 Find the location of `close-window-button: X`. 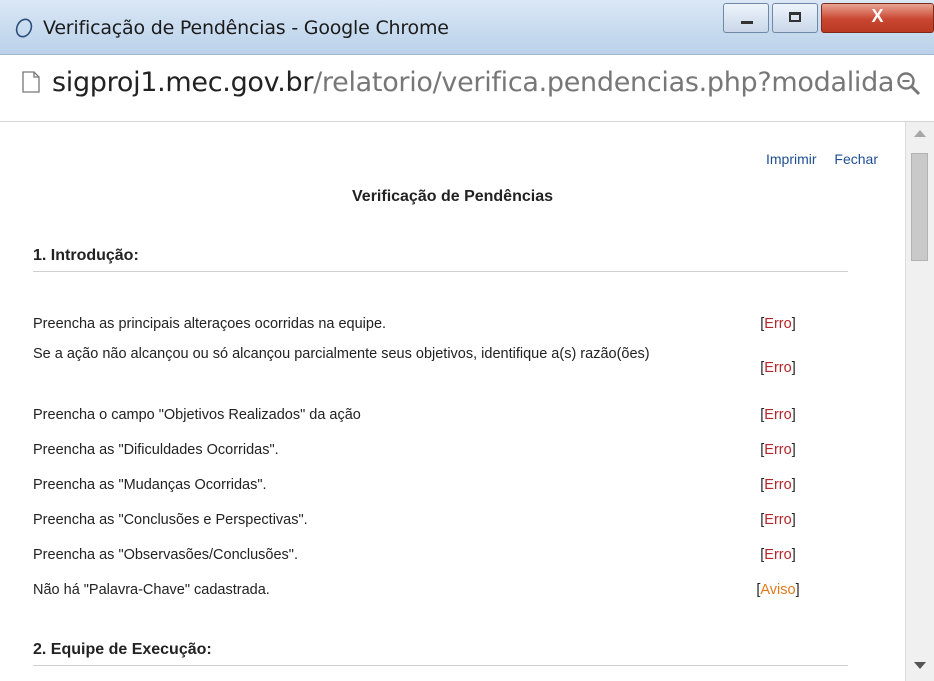

close-window-button: X is located at coordinates (877, 18).